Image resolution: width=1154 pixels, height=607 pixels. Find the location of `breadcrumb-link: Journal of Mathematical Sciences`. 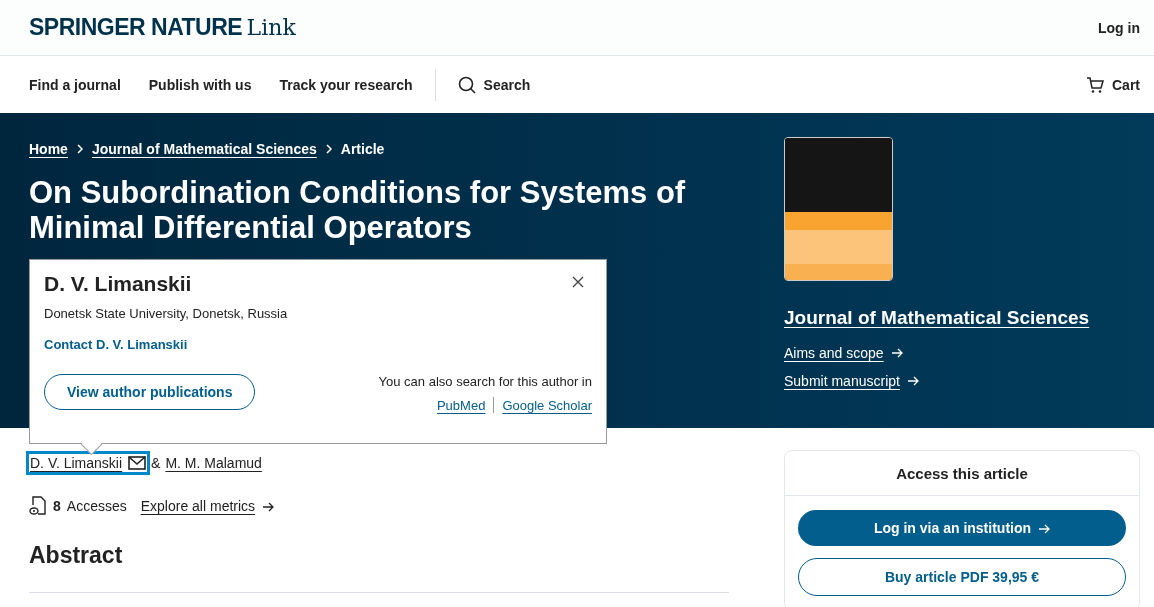

breadcrumb-link: Journal of Mathematical Sciences is located at coordinates (204, 149).